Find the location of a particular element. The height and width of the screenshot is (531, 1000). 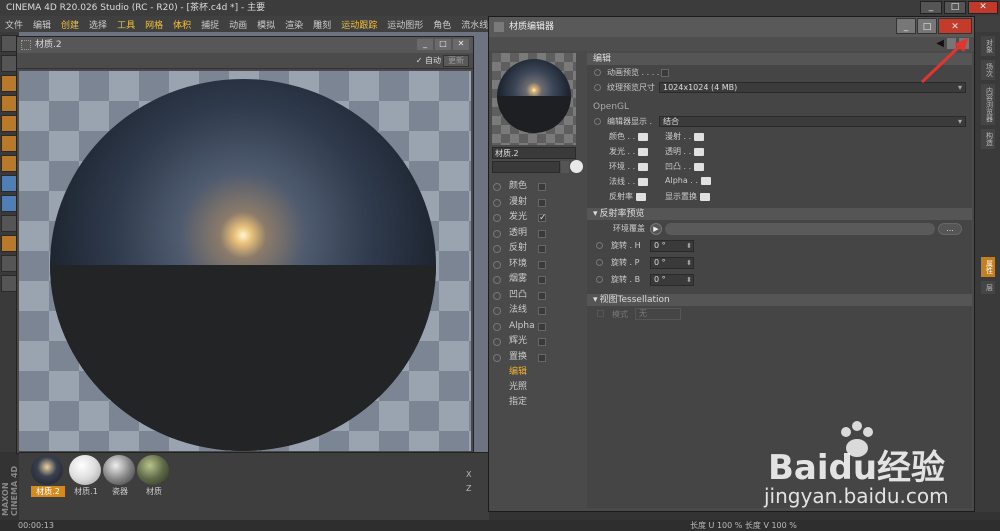

channel-alpha: Alpha is located at coordinates (538, 327).